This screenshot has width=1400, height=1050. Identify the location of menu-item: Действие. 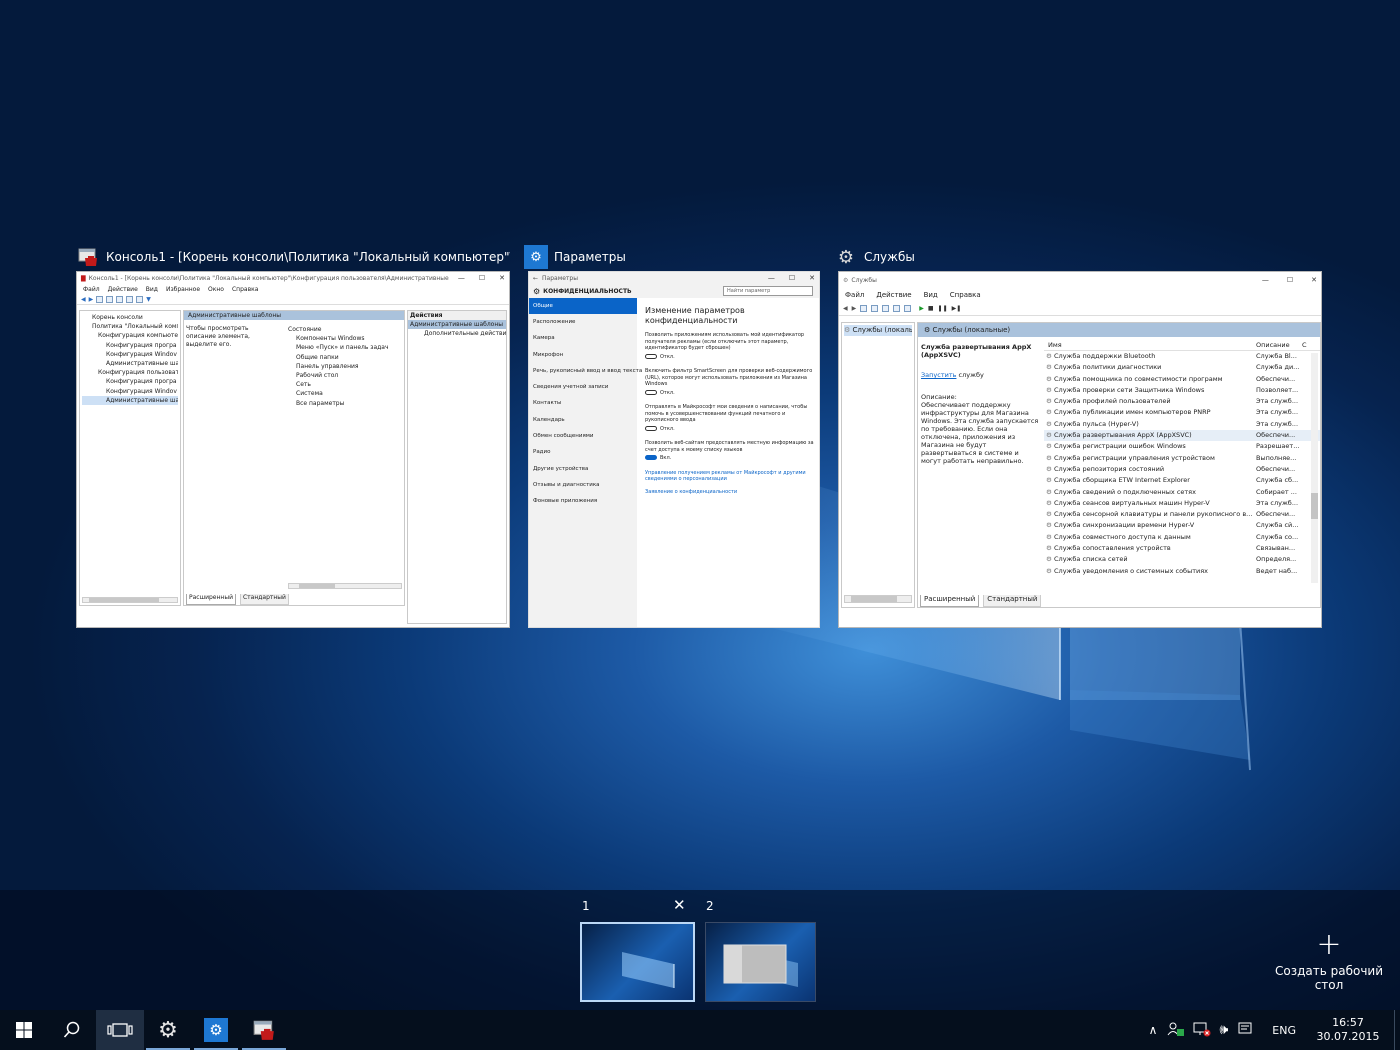
(123, 289).